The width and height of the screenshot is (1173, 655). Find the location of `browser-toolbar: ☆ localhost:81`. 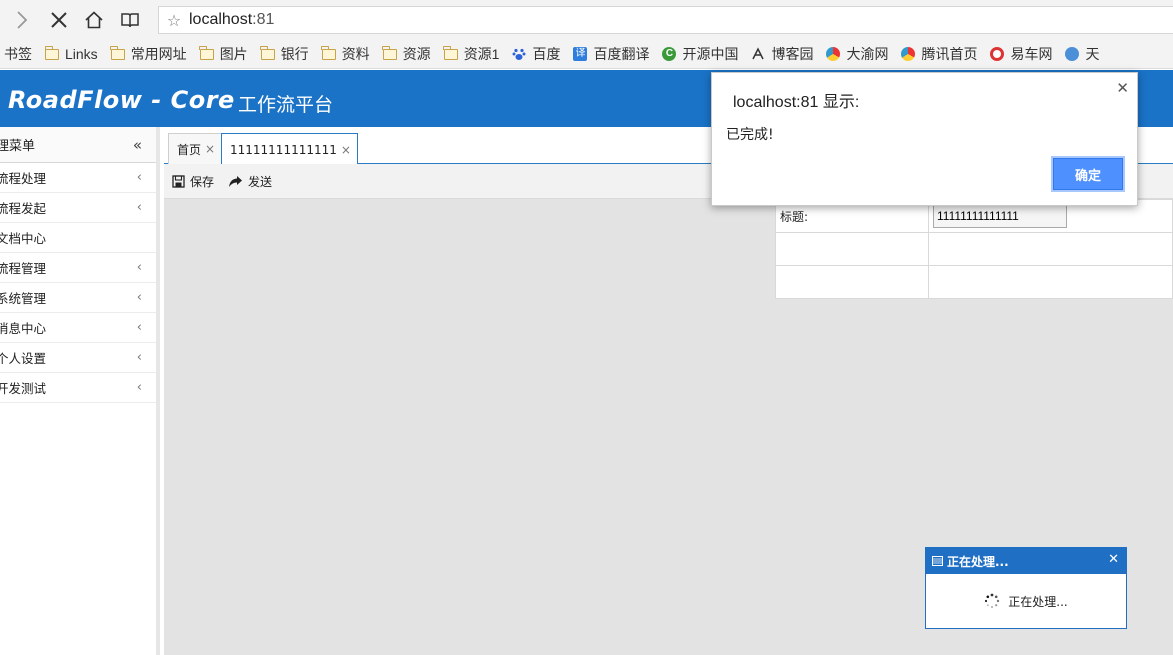

browser-toolbar: ☆ localhost:81 is located at coordinates (586, 20).